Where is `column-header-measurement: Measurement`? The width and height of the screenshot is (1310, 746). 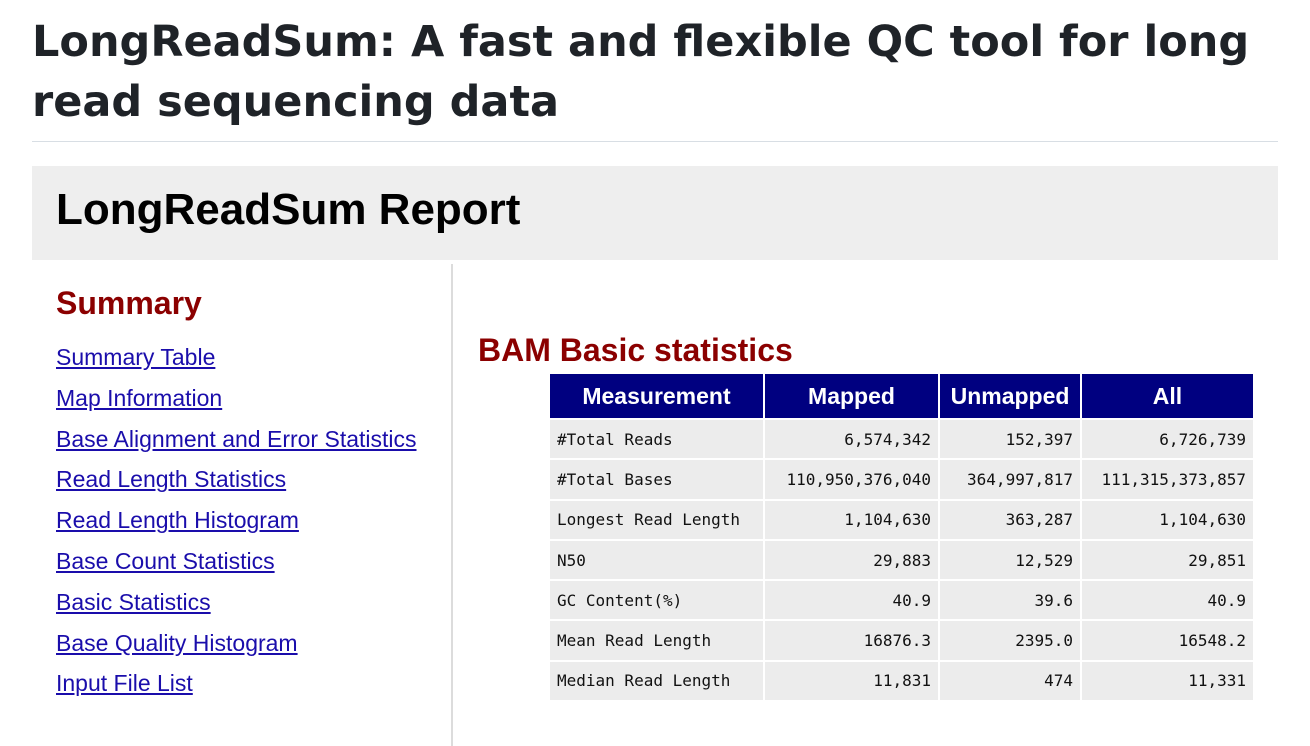
column-header-measurement: Measurement is located at coordinates (656, 396).